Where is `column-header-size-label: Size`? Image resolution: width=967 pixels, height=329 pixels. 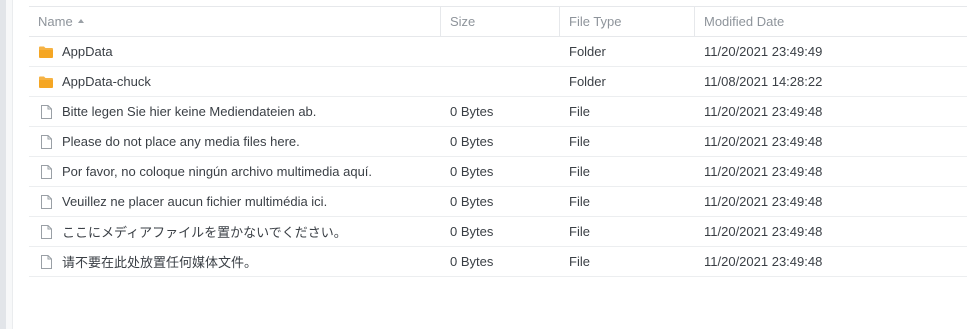
column-header-size-label: Size is located at coordinates (463, 21).